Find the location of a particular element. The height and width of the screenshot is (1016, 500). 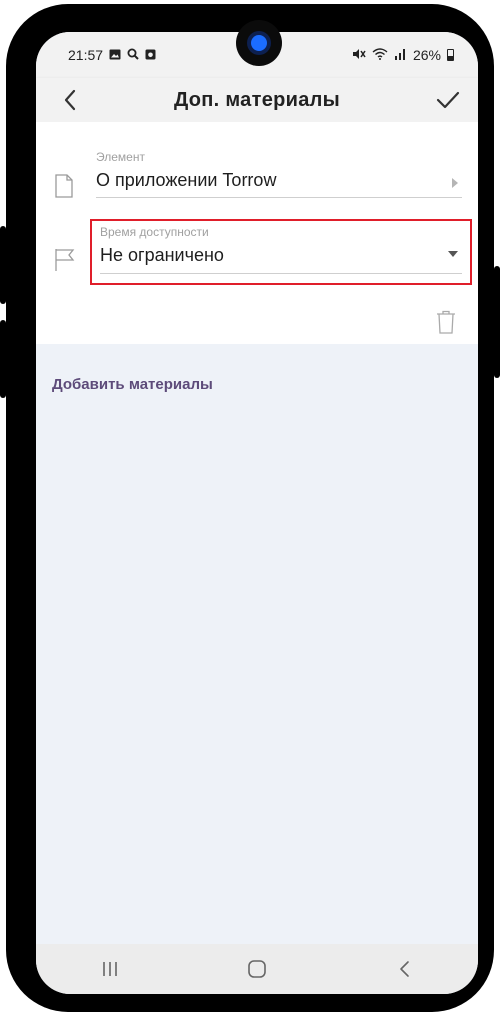

status-time: 21:57 is located at coordinates (86, 55).